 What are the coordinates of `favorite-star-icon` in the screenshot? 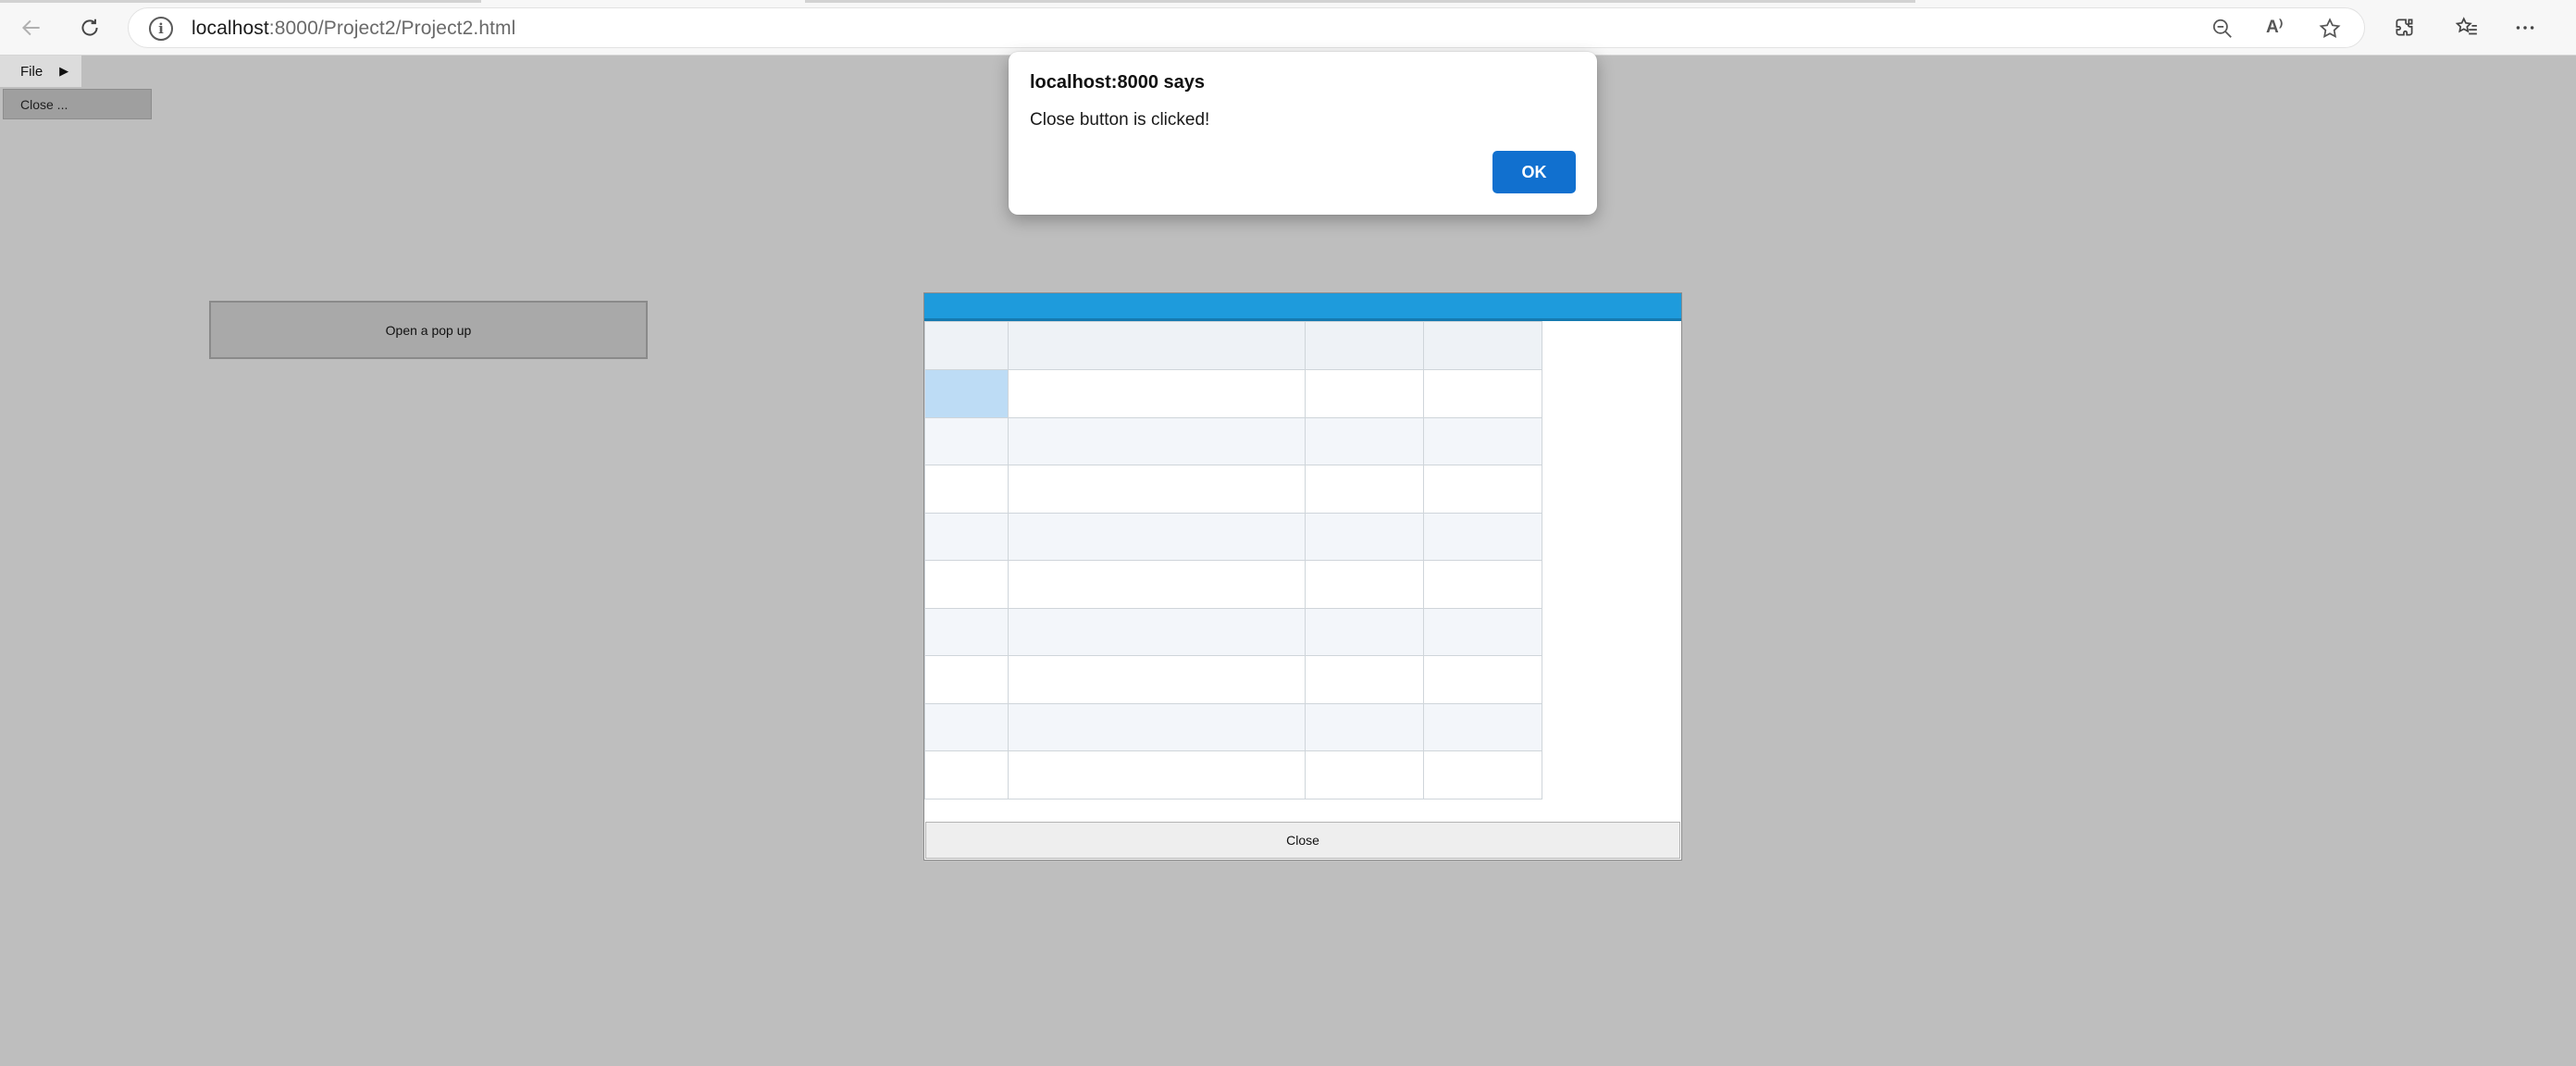 It's located at (2330, 29).